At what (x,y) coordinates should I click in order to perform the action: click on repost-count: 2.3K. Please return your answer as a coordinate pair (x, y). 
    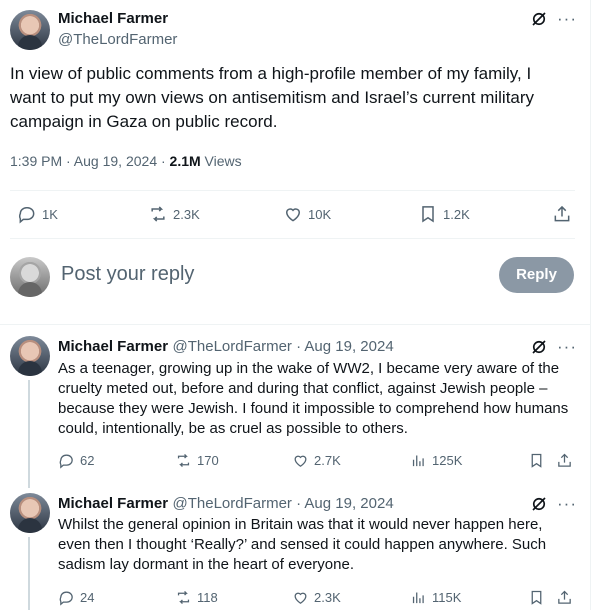
    Looking at the image, I should click on (186, 214).